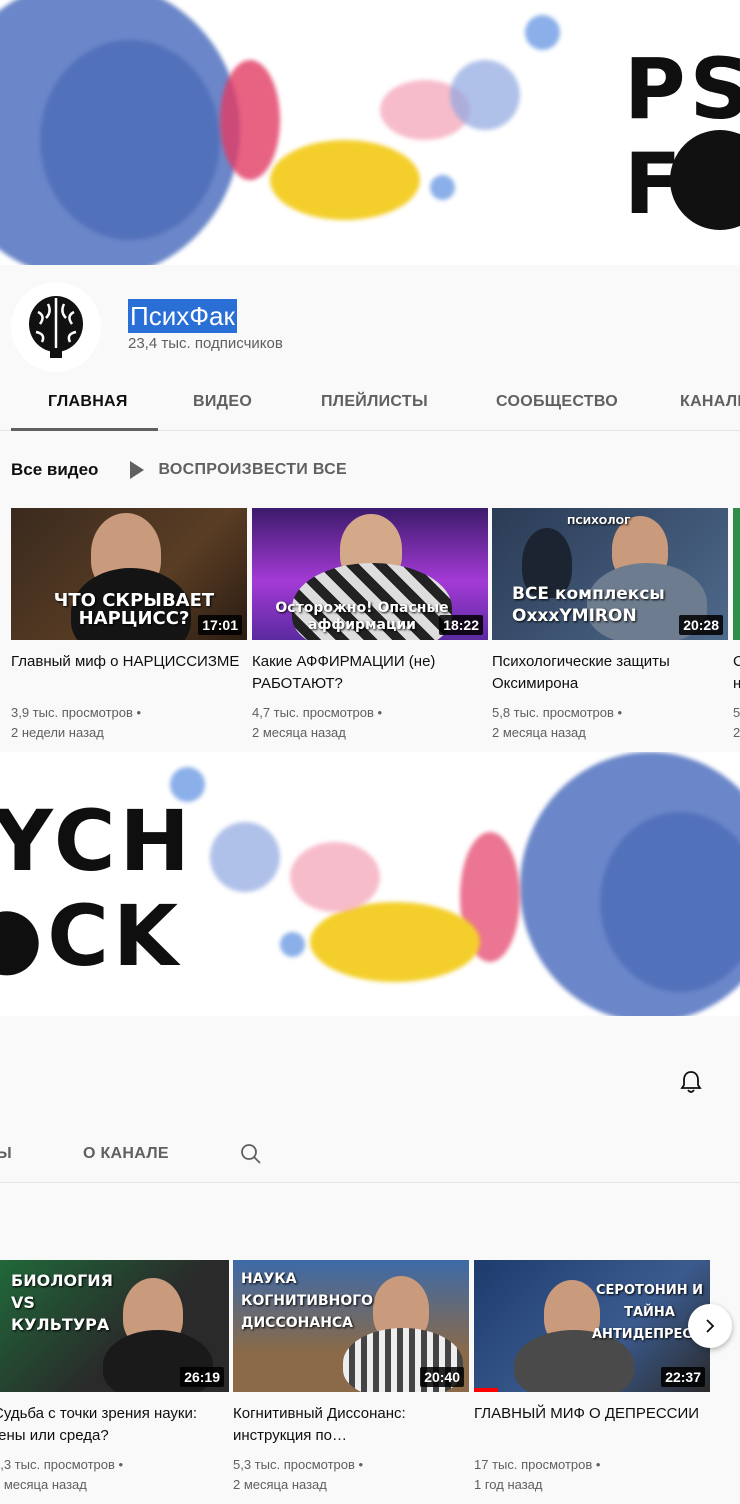 The height and width of the screenshot is (1504, 740). I want to click on tab-playlists: ПЛЕЙЛИСТЫ, so click(374, 402).